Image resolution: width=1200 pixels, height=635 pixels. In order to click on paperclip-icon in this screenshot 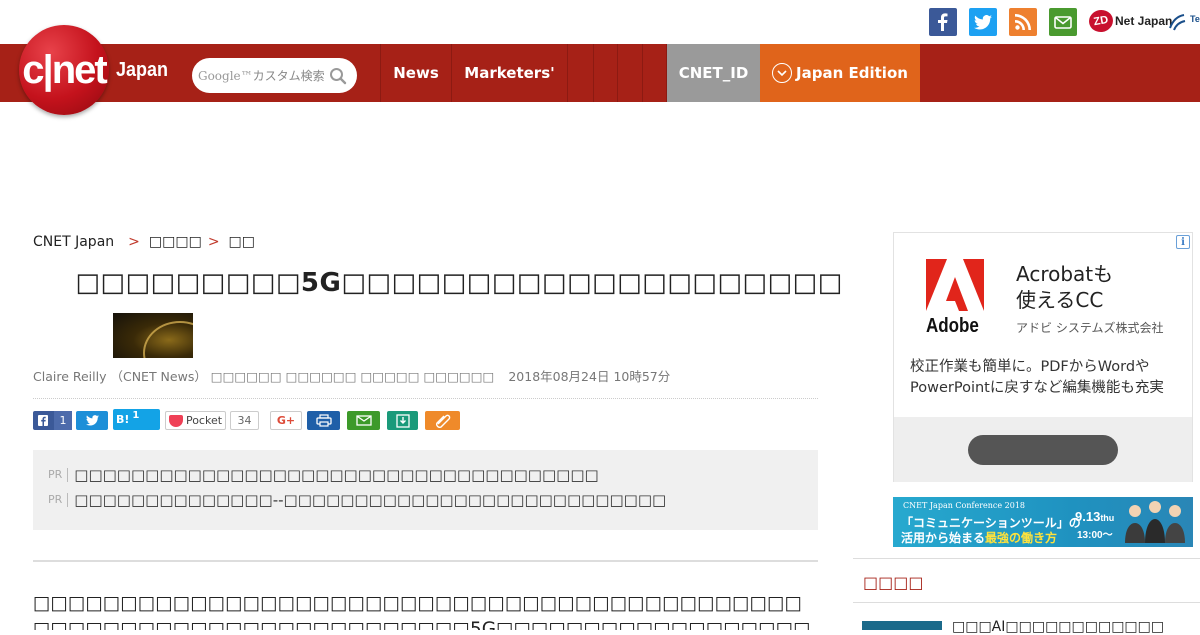, I will do `click(442, 421)`.